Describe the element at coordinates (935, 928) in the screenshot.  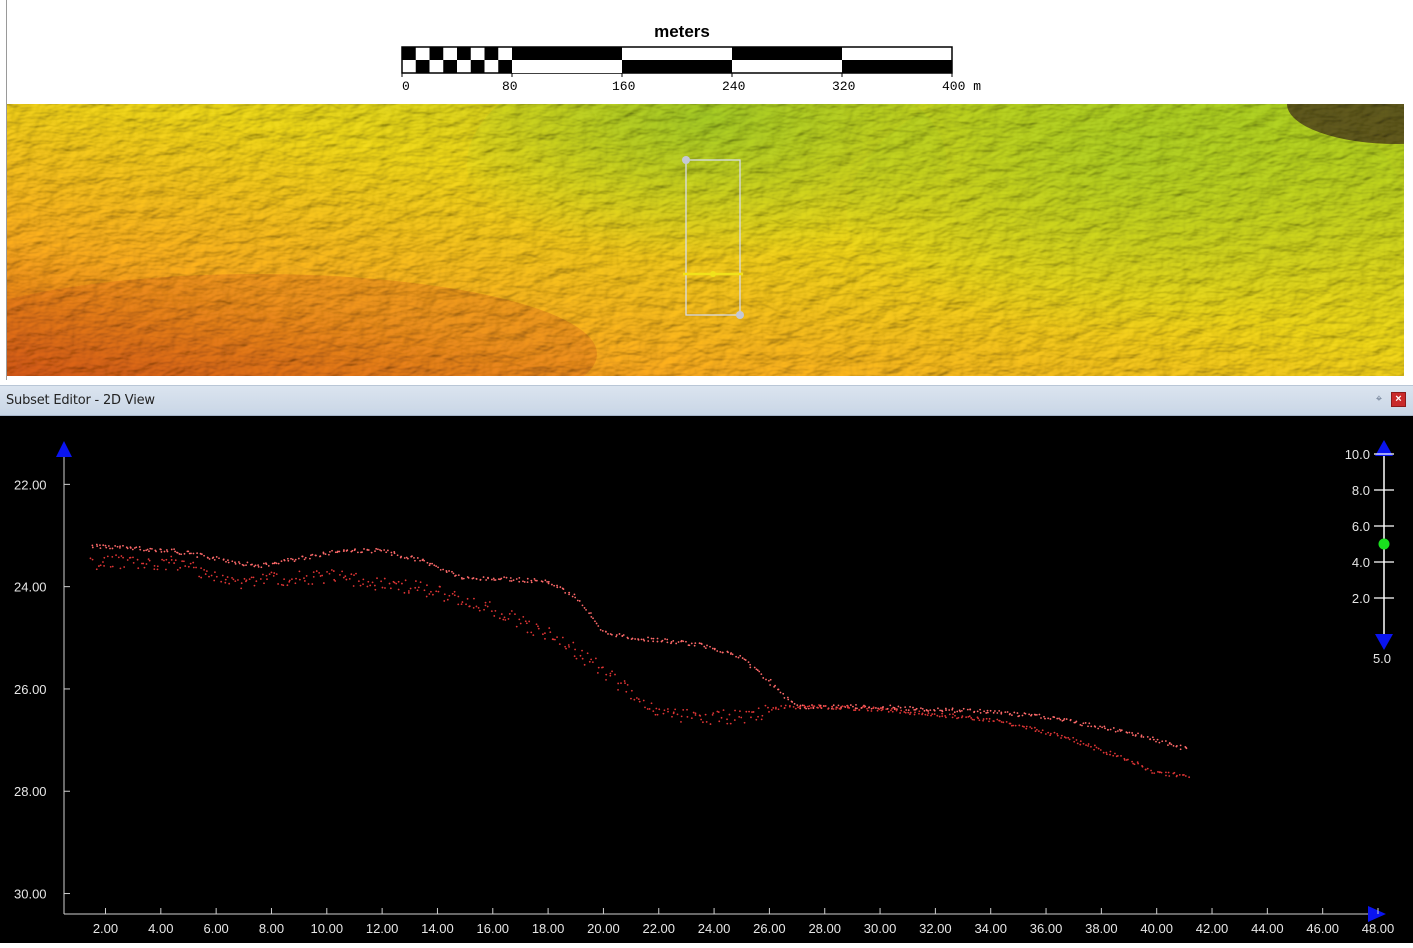
I see `x-tick-label: 32.00` at that location.